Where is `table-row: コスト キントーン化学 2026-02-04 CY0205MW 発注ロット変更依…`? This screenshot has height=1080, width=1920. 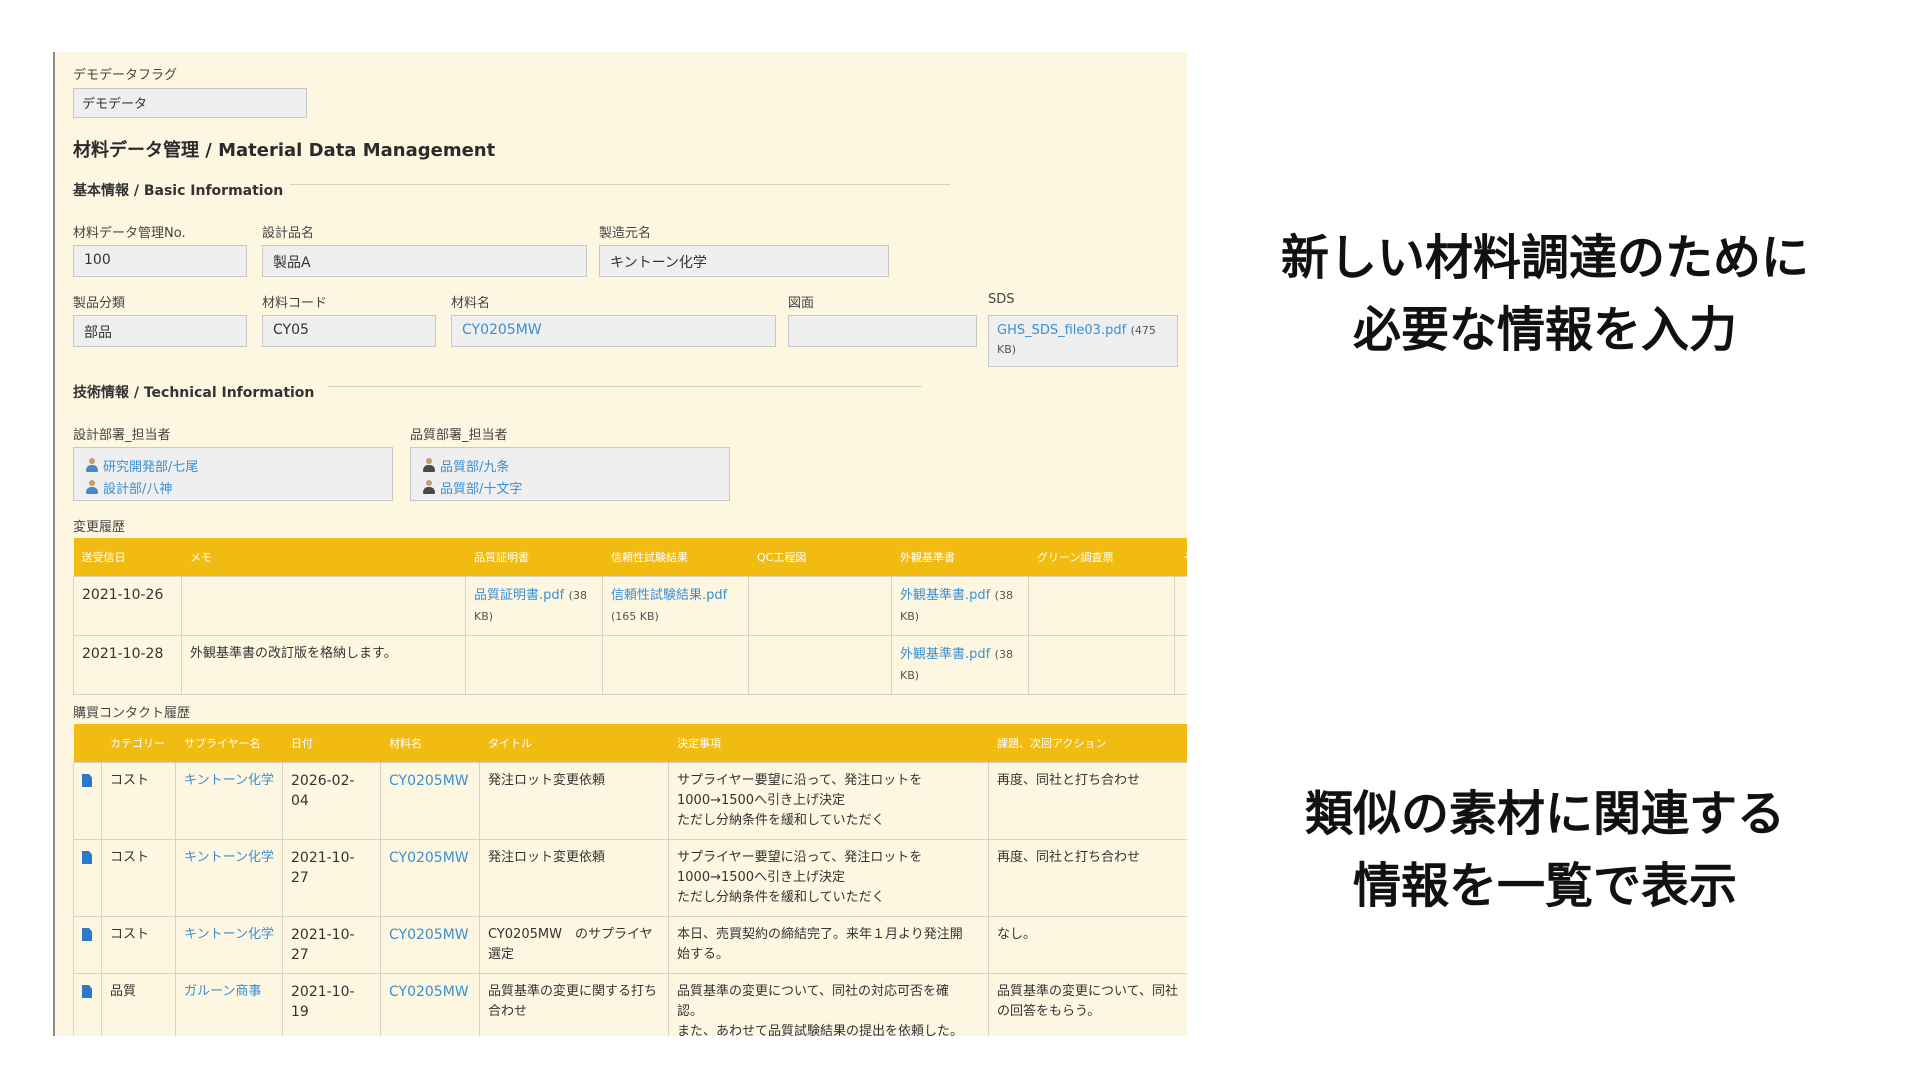 table-row: コスト キントーン化学 2026-02-04 CY0205MW 発注ロット変更依… is located at coordinates (630, 801).